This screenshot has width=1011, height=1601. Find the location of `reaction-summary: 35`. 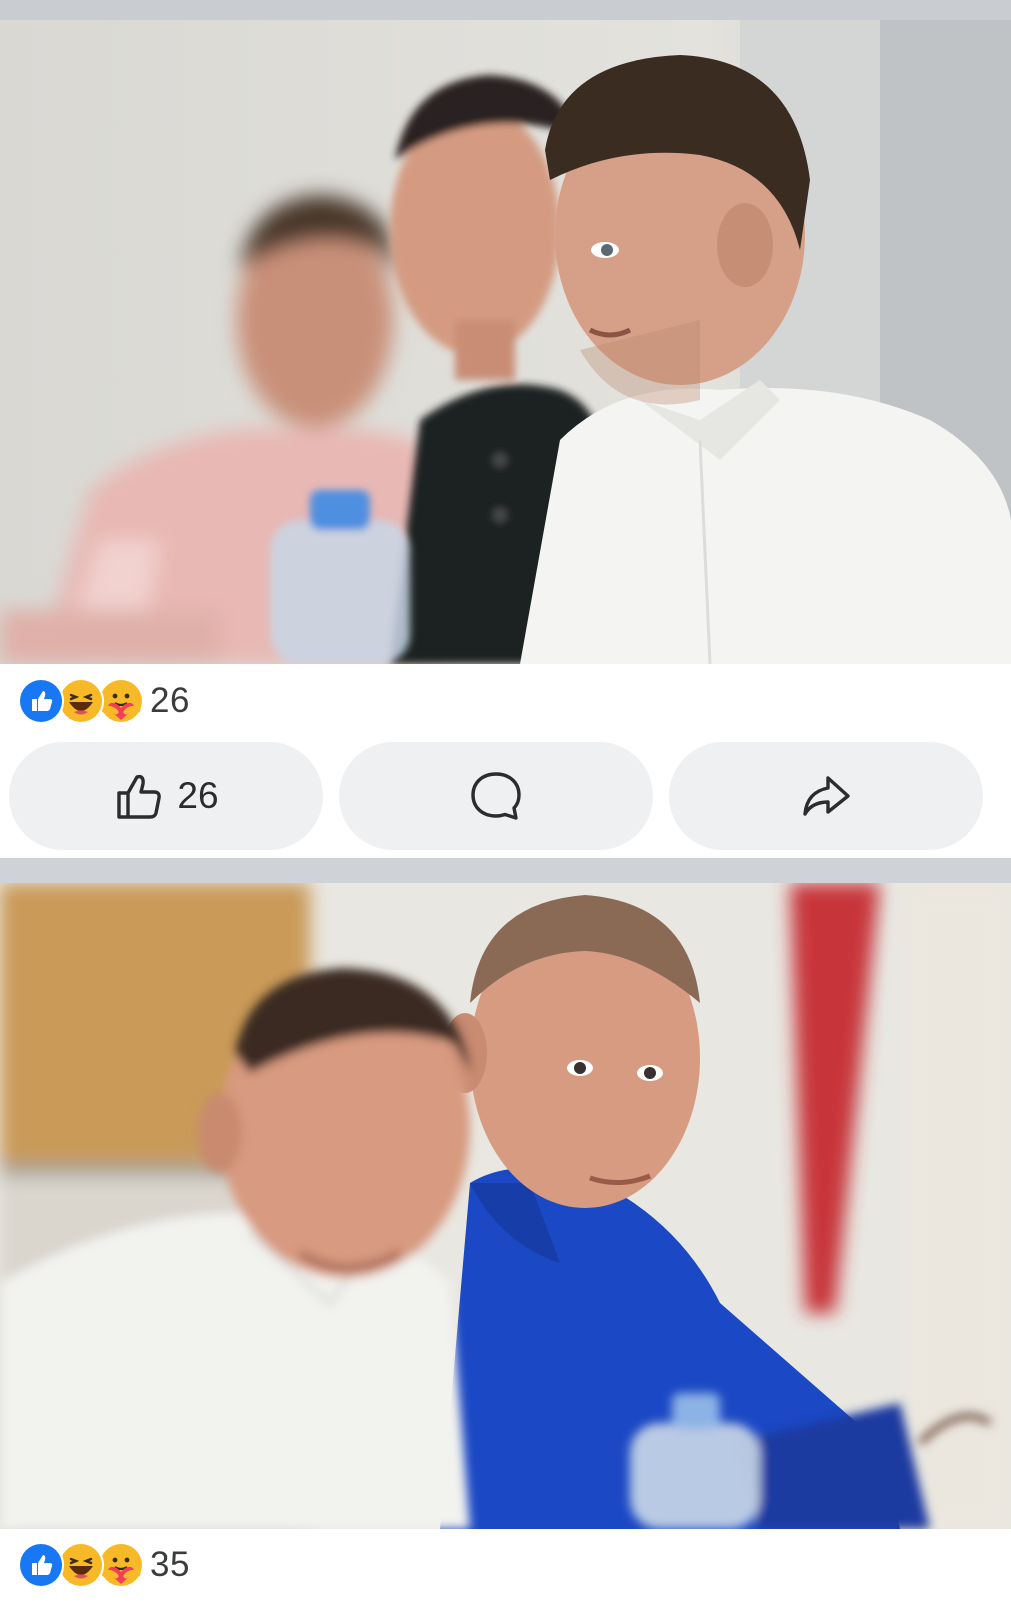

reaction-summary: 35 is located at coordinates (104, 1565).